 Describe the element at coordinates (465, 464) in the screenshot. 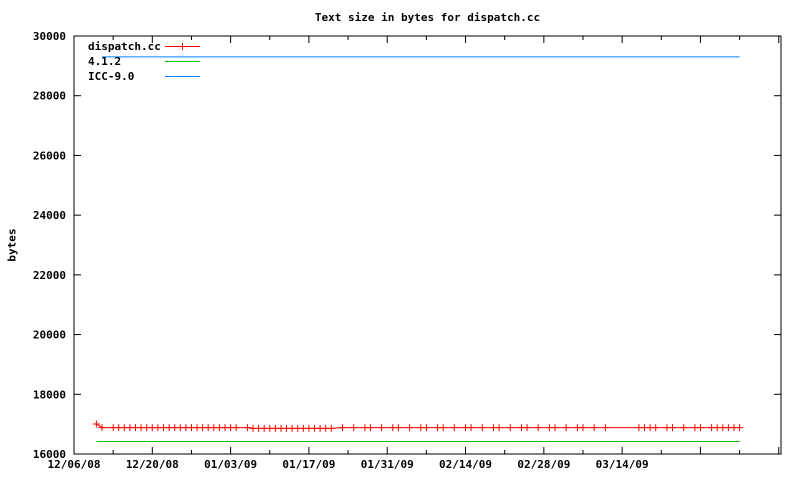

I see `x-tick-label: 02/14/09` at that location.